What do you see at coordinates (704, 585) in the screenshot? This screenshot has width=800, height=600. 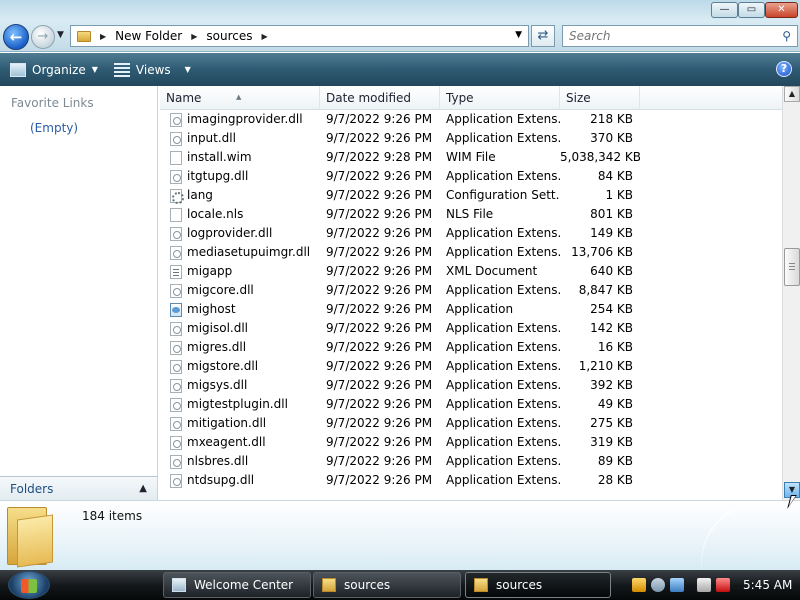 I see `network-icon` at bounding box center [704, 585].